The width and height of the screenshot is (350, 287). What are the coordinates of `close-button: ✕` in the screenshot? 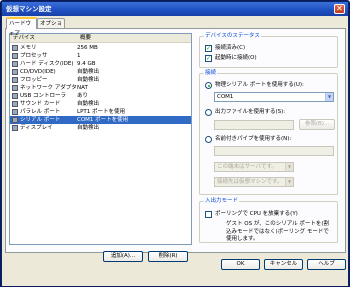 It's located at (339, 9).